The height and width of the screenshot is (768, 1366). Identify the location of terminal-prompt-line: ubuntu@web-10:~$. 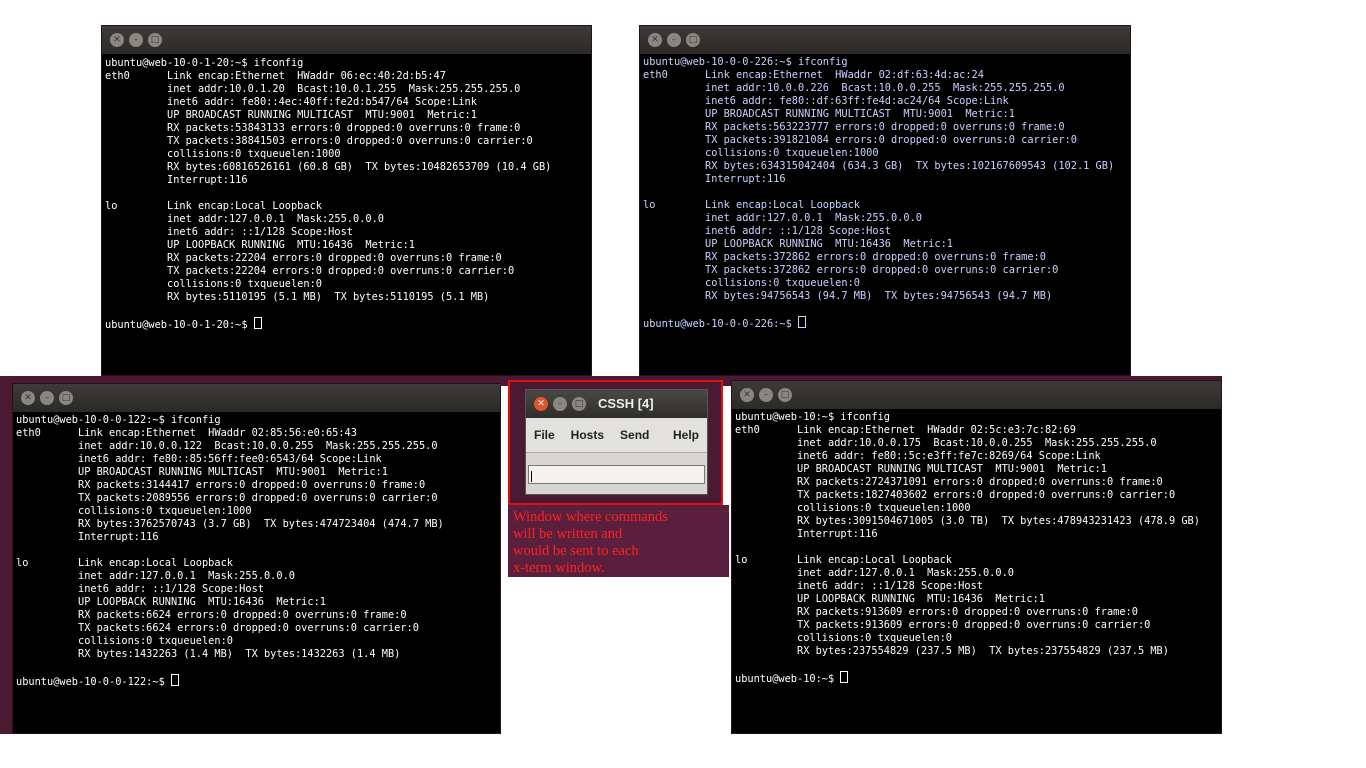
(976, 678).